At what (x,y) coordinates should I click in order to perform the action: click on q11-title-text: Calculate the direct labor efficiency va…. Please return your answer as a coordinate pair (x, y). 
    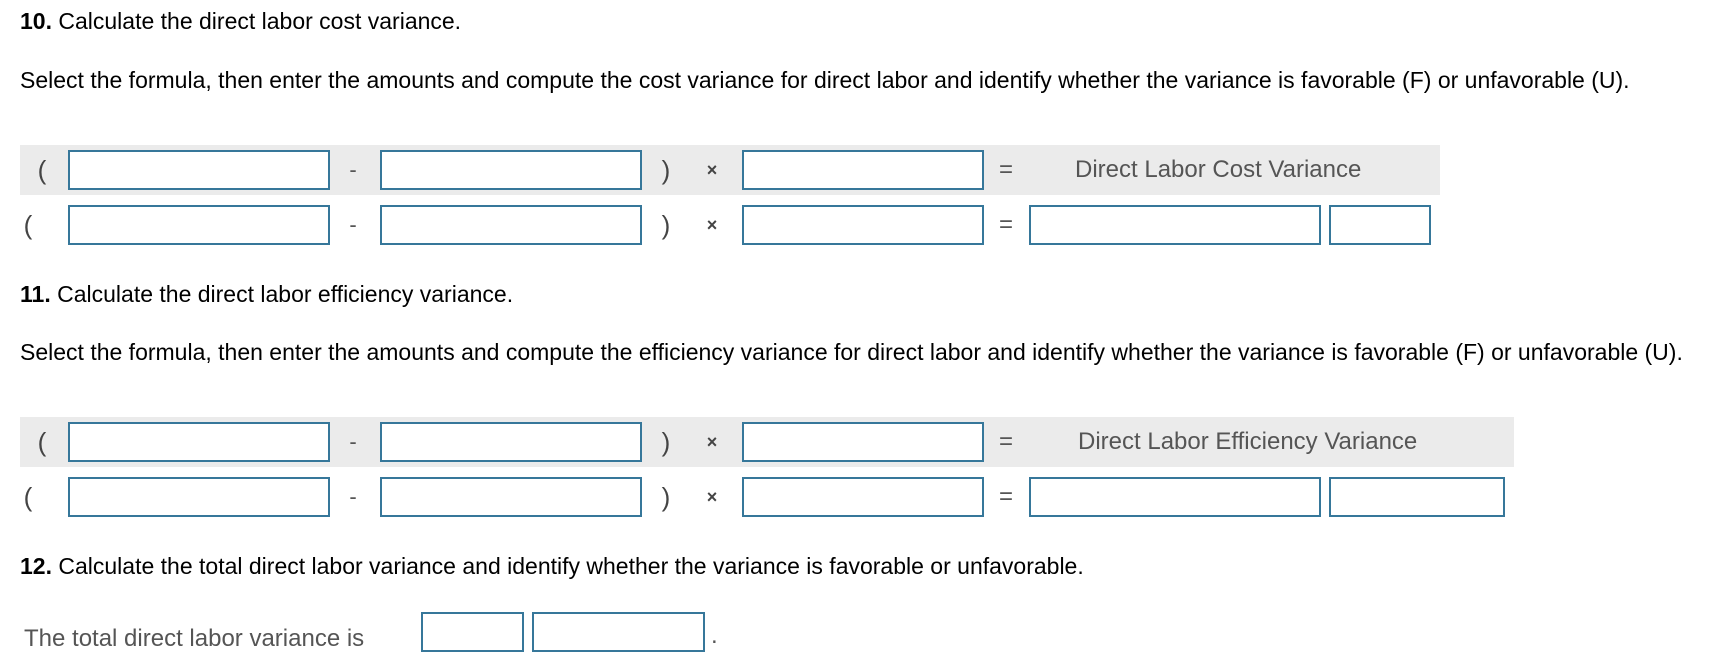
    Looking at the image, I should click on (285, 294).